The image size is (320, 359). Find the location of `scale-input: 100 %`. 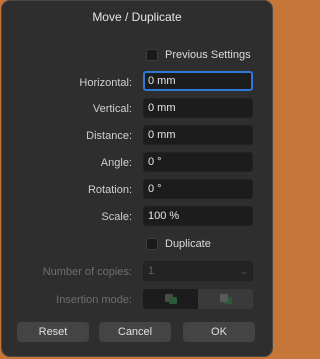

scale-input: 100 % is located at coordinates (198, 216).